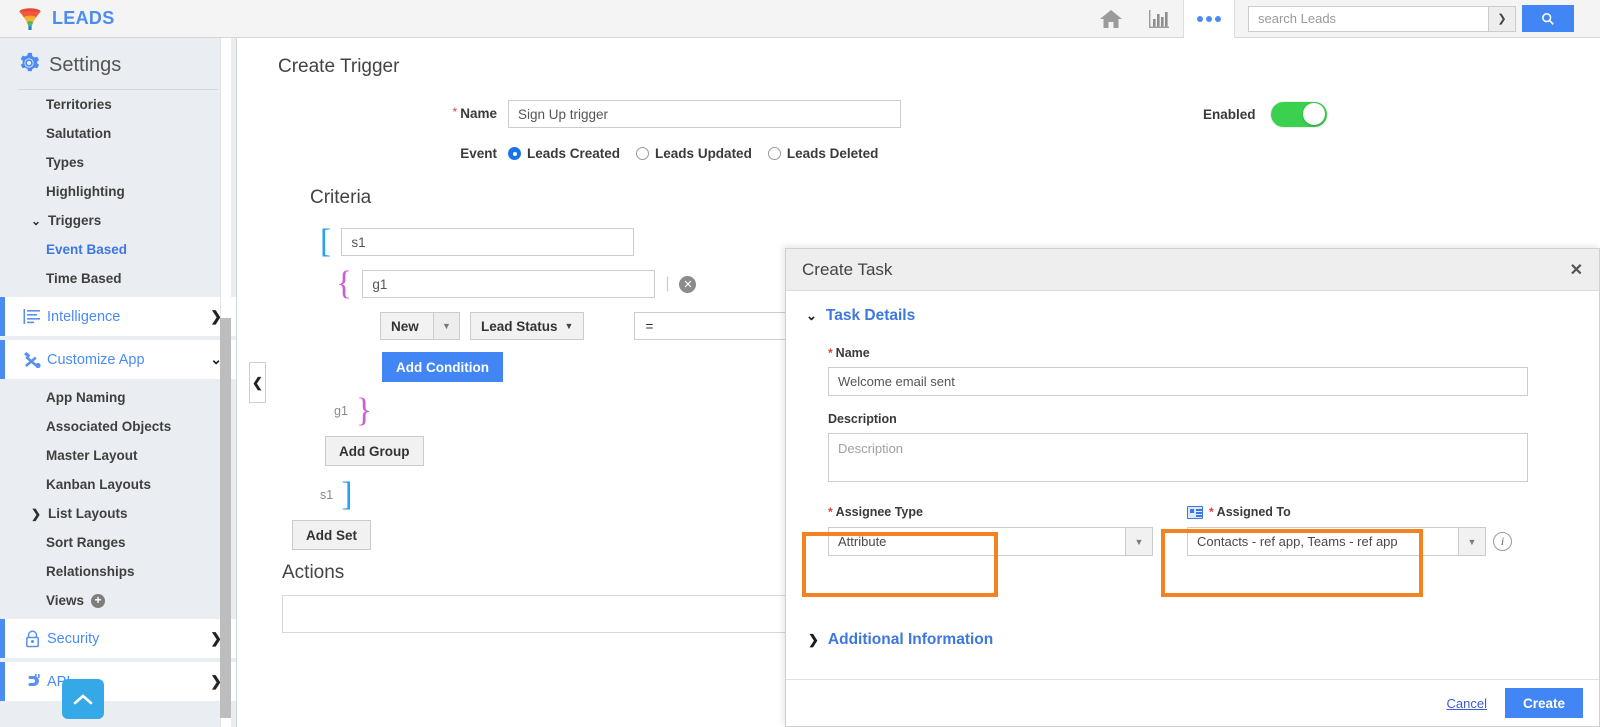 This screenshot has width=1600, height=727. I want to click on group-name-input, so click(509, 284).